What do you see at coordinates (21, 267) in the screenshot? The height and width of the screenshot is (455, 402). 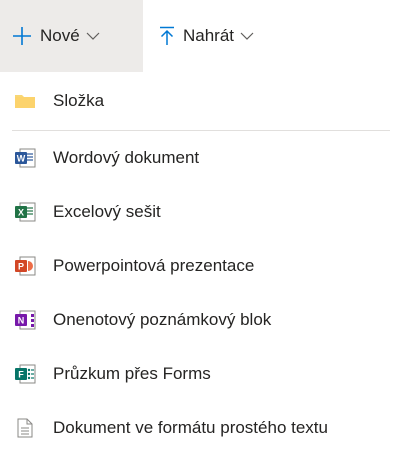 I see `svg-text: P` at bounding box center [21, 267].